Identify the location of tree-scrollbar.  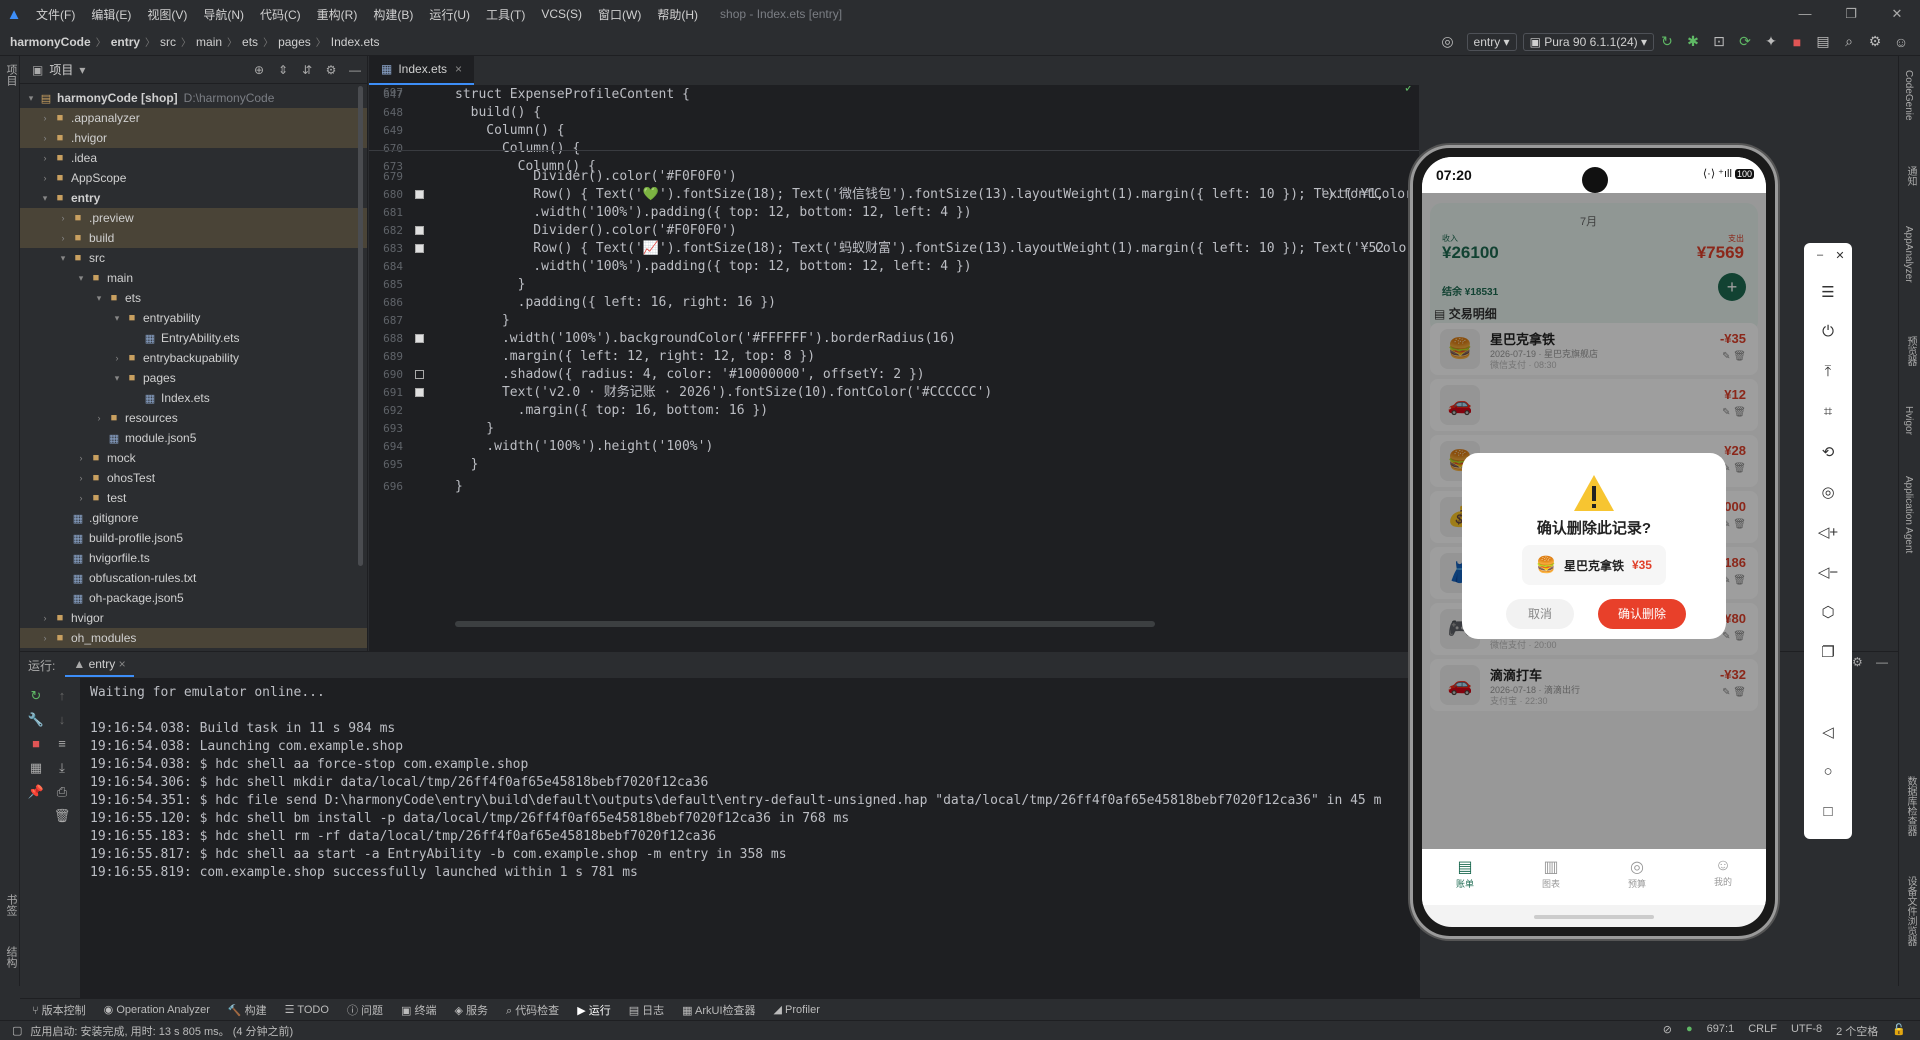
(360, 326).